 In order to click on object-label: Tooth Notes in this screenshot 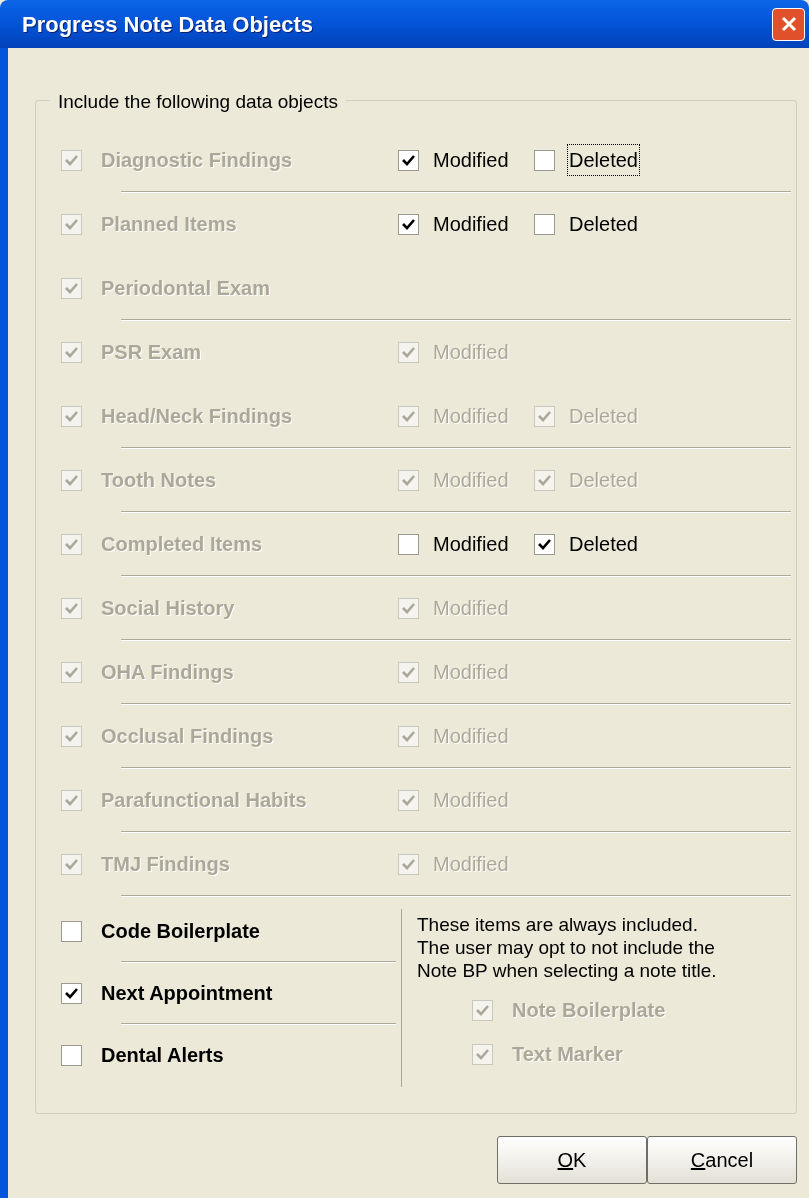, I will do `click(159, 480)`.